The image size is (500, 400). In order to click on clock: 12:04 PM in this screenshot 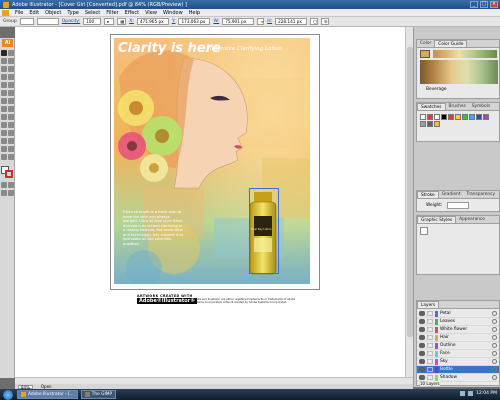, I will do `click(486, 393)`.